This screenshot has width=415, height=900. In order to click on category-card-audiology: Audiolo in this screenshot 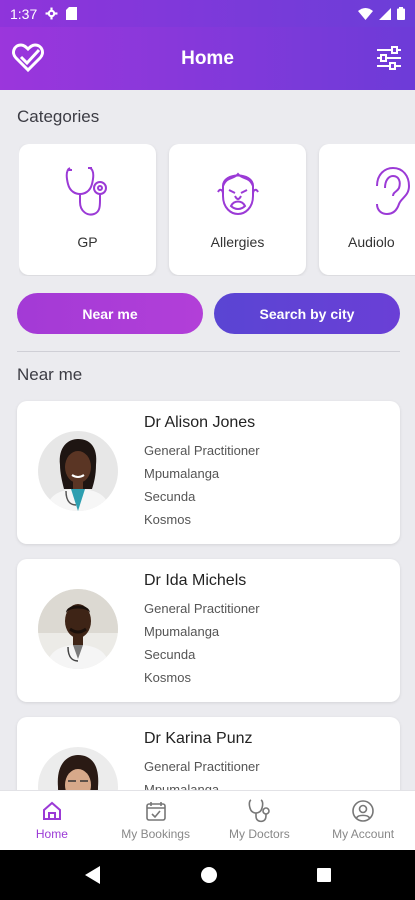, I will do `click(367, 209)`.